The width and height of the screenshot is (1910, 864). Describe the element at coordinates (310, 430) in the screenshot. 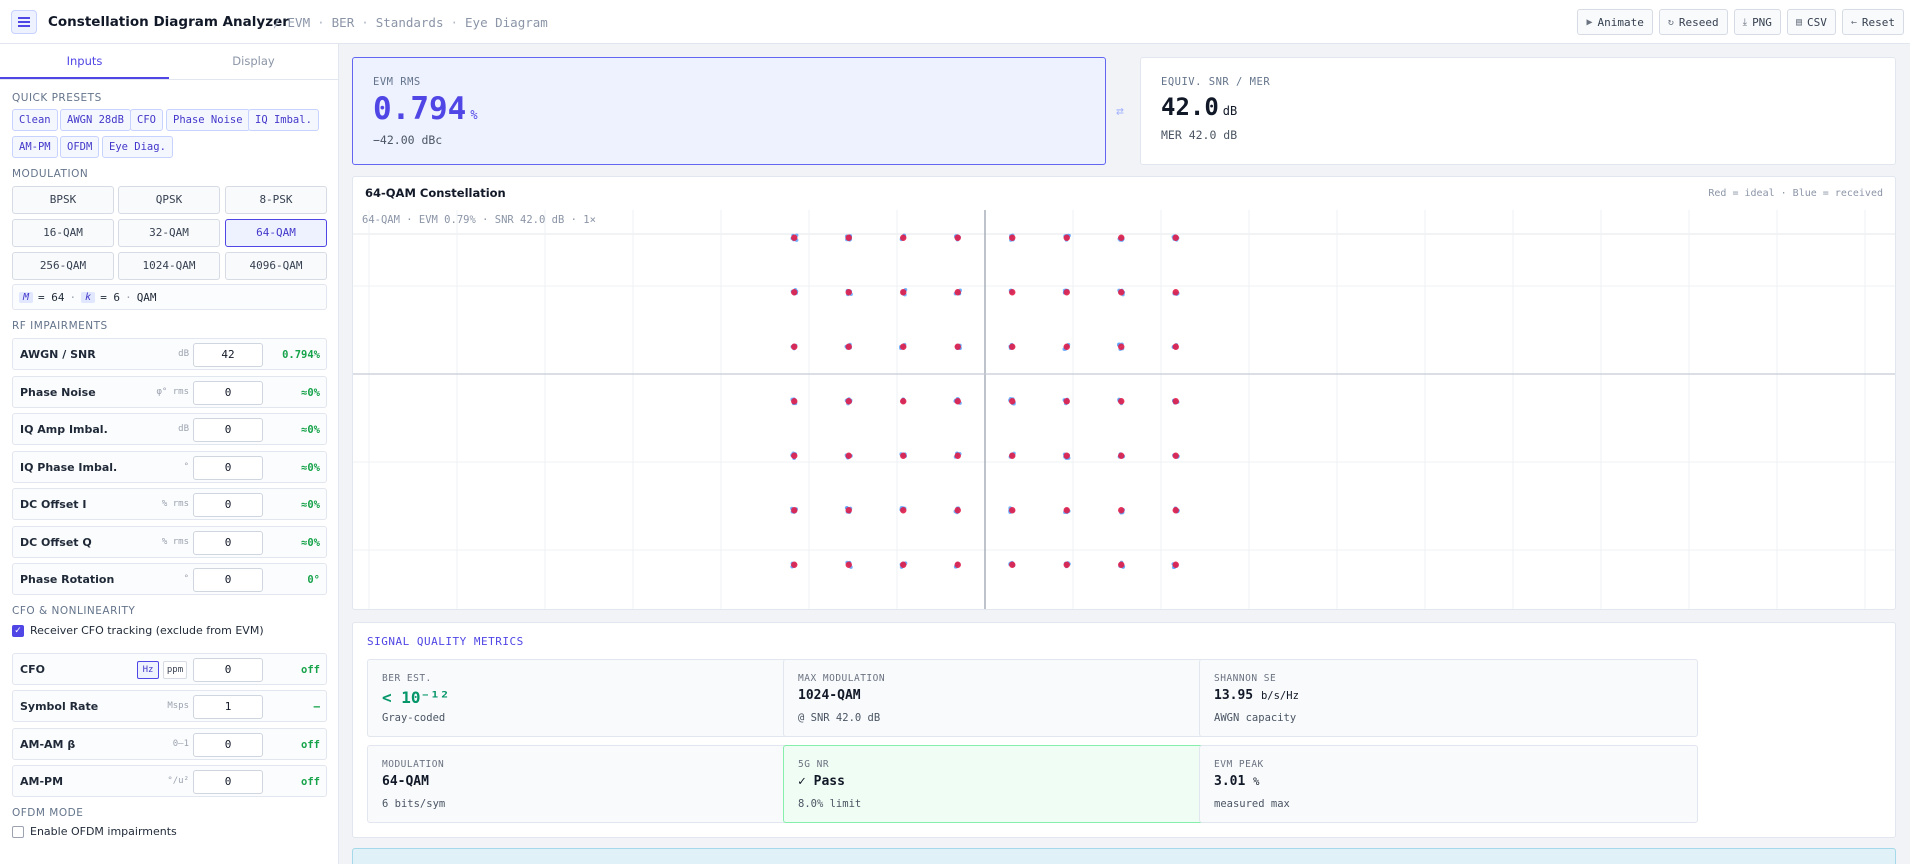

I see `iq-amp-imbal-result: ≈0%` at that location.